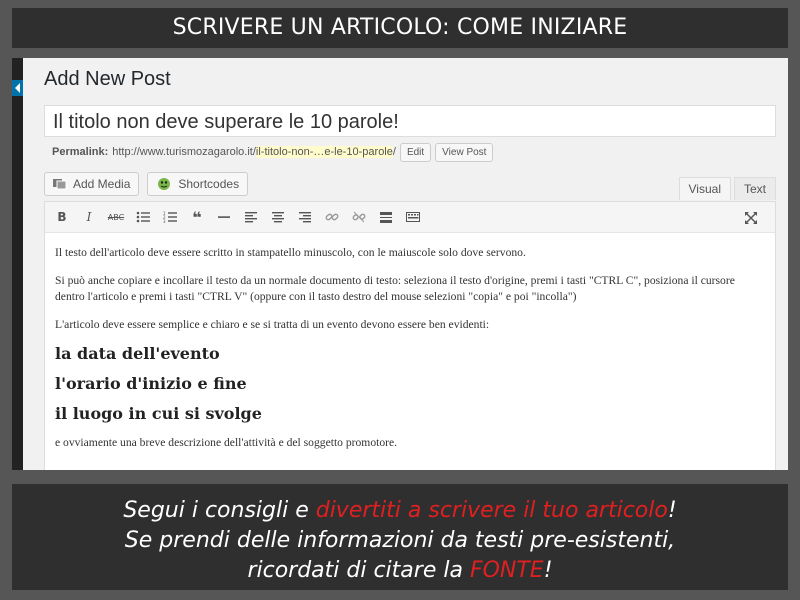  What do you see at coordinates (751, 218) in the screenshot?
I see `fullscreen-icon` at bounding box center [751, 218].